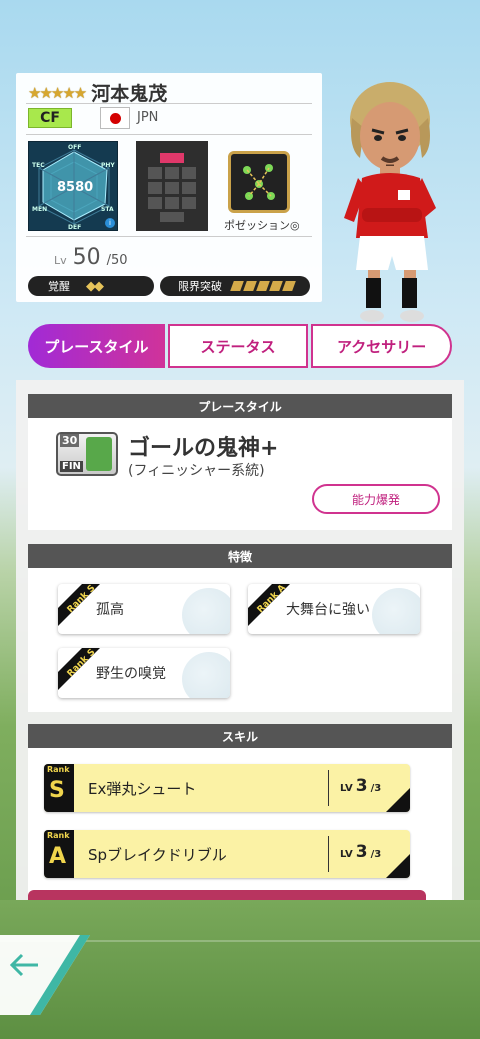 The image size is (480, 1039). What do you see at coordinates (240, 406) in the screenshot?
I see `playstyle-header: プレースタイル` at bounding box center [240, 406].